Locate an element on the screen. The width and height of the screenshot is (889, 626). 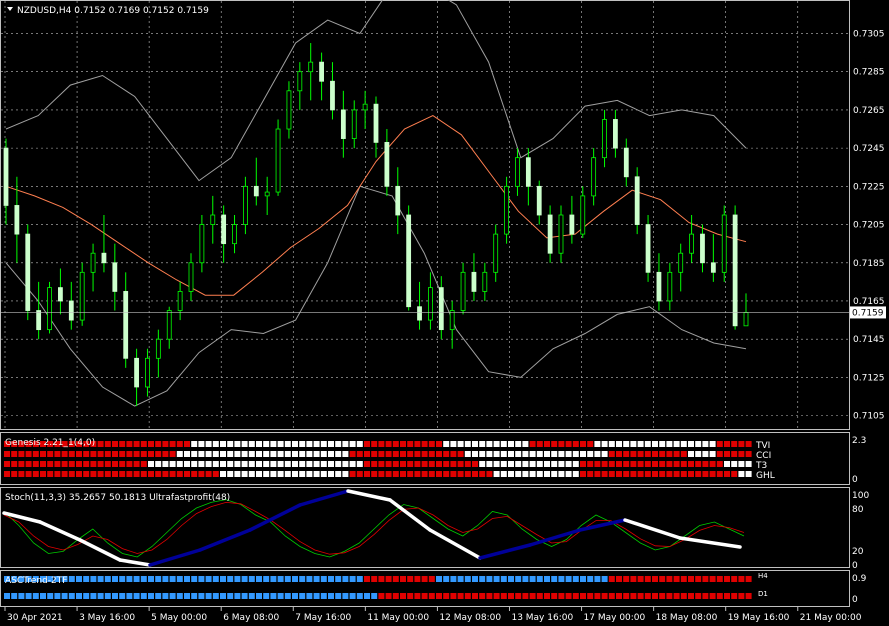
genesis-row-label: GHL is located at coordinates (765, 476).